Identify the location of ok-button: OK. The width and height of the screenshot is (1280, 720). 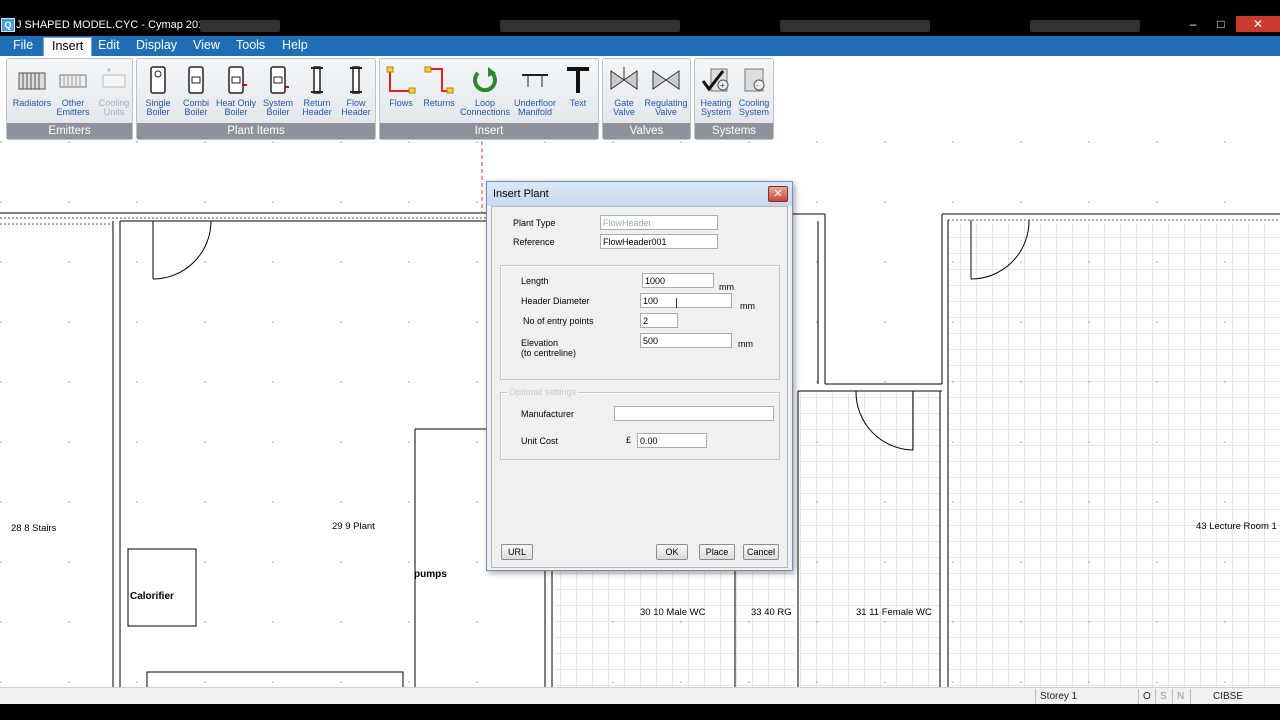
(672, 552).